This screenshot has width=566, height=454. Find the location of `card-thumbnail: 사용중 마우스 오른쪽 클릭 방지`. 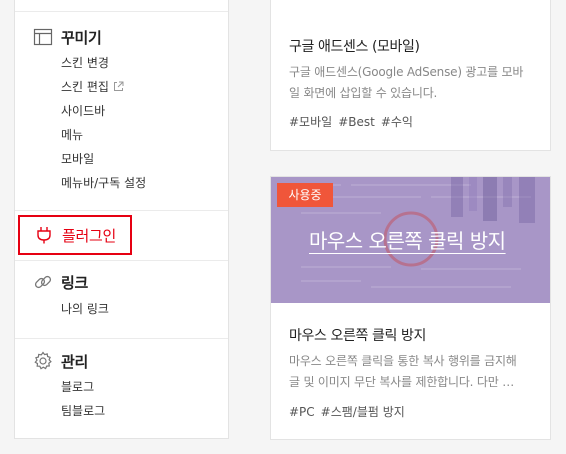

card-thumbnail: 사용중 마우스 오른쪽 클릭 방지 is located at coordinates (410, 240).